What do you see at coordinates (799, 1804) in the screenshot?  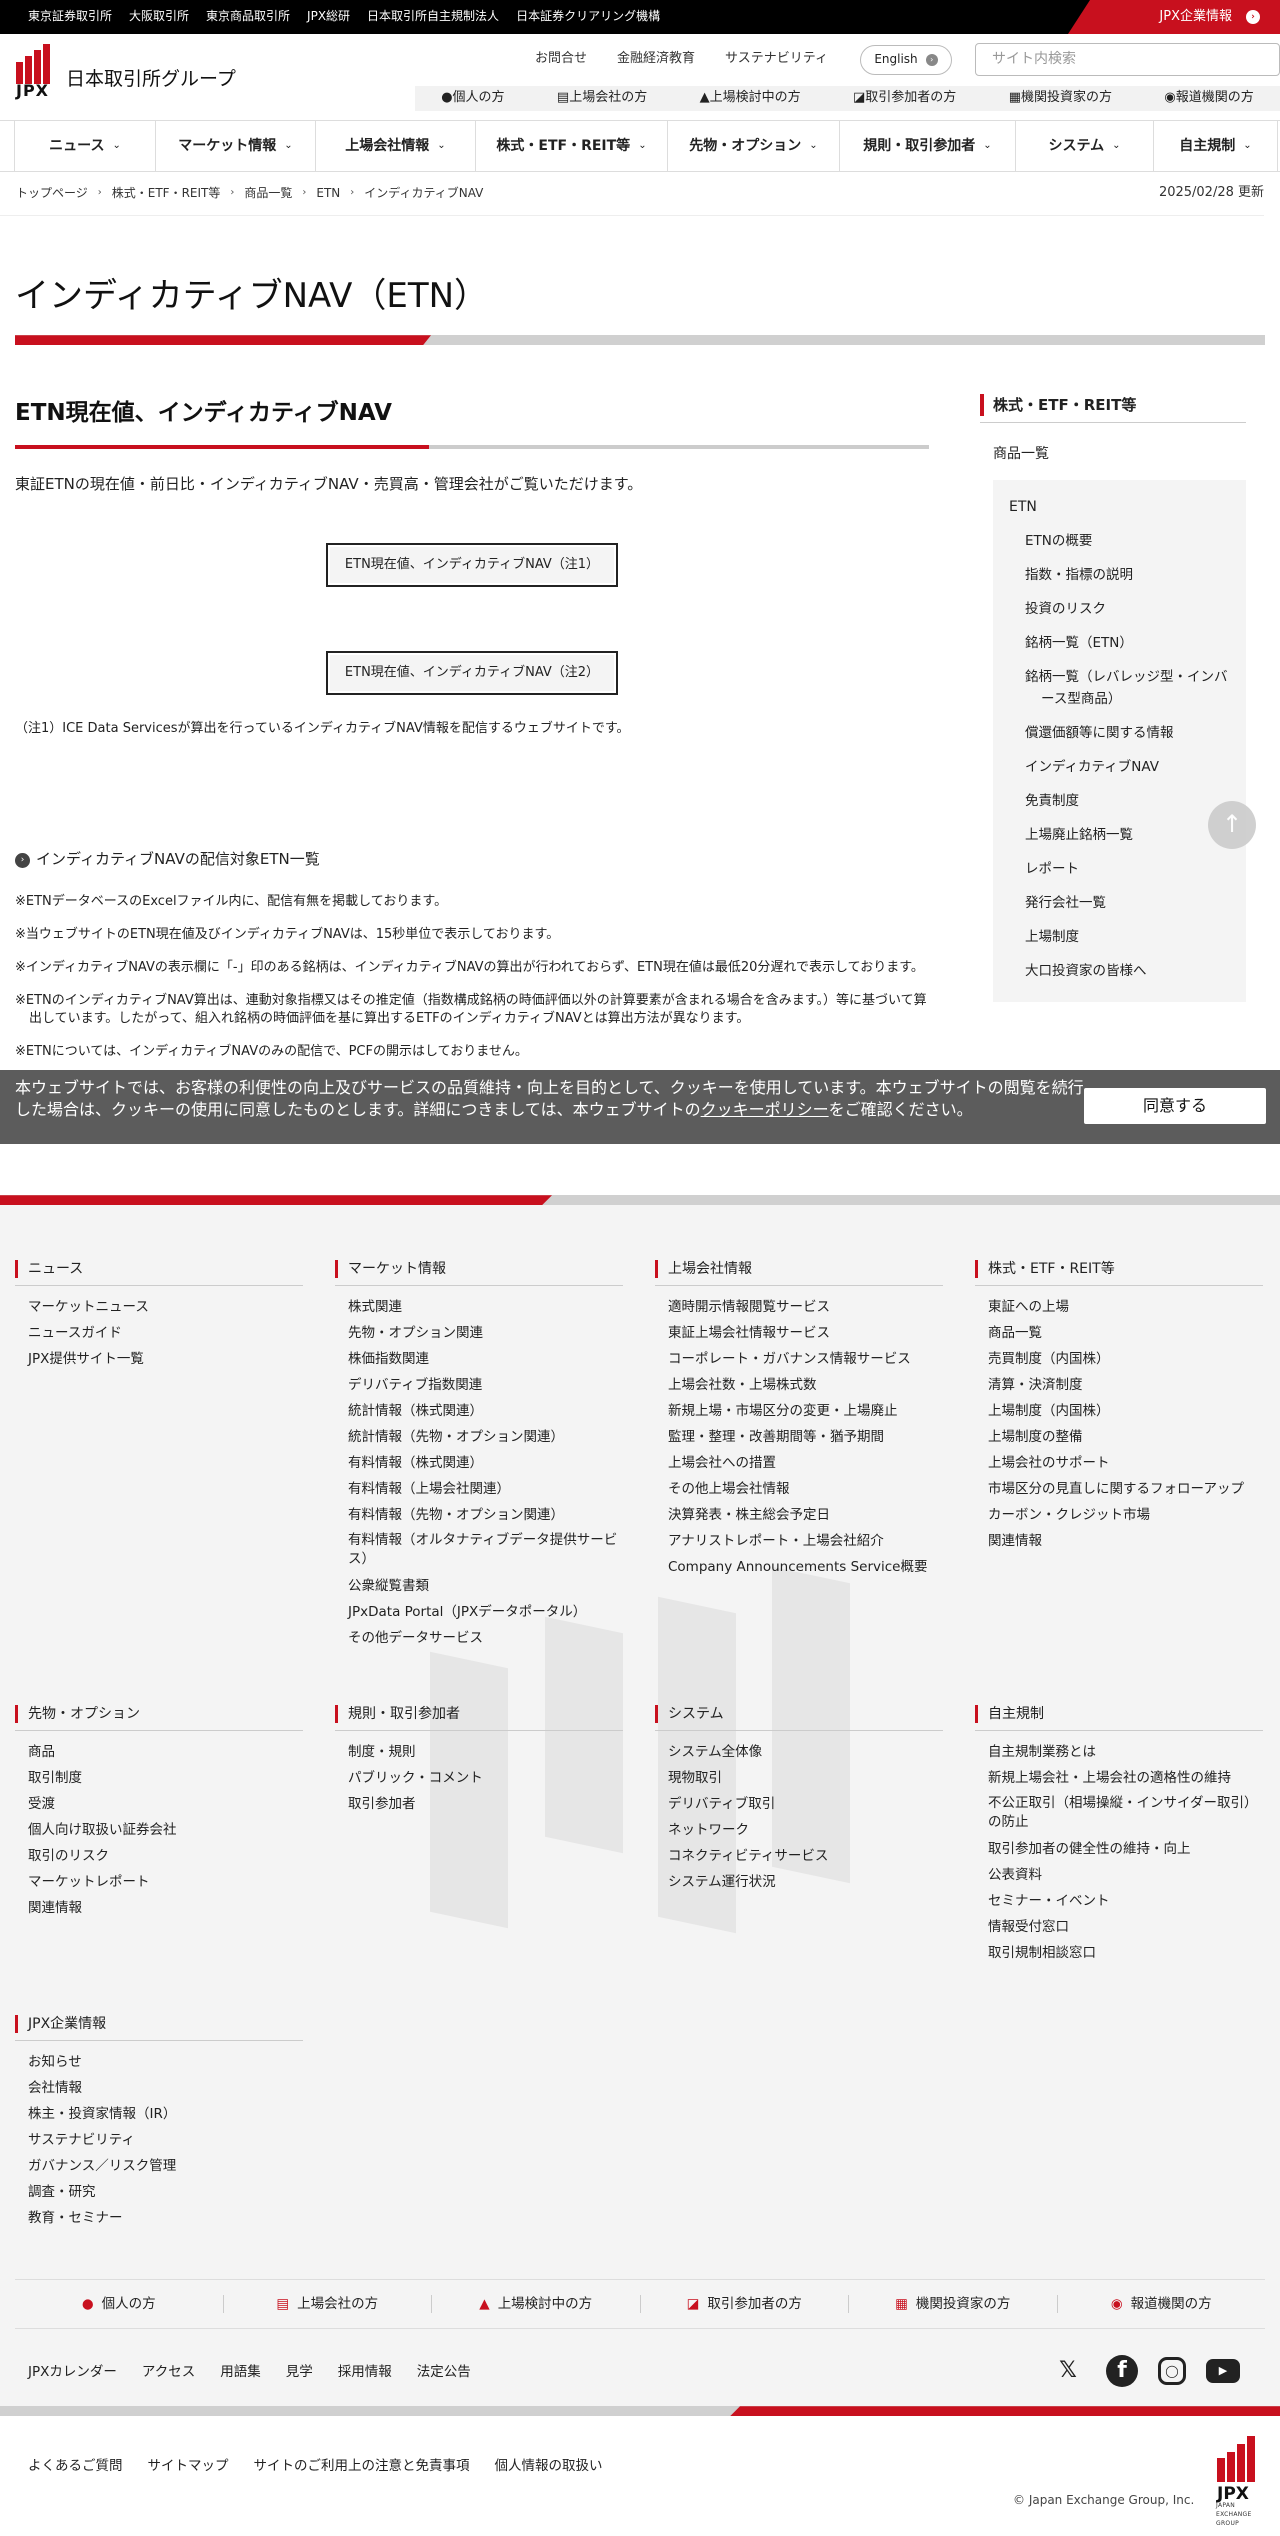 I see `footer-link: デリバティブ取引` at bounding box center [799, 1804].